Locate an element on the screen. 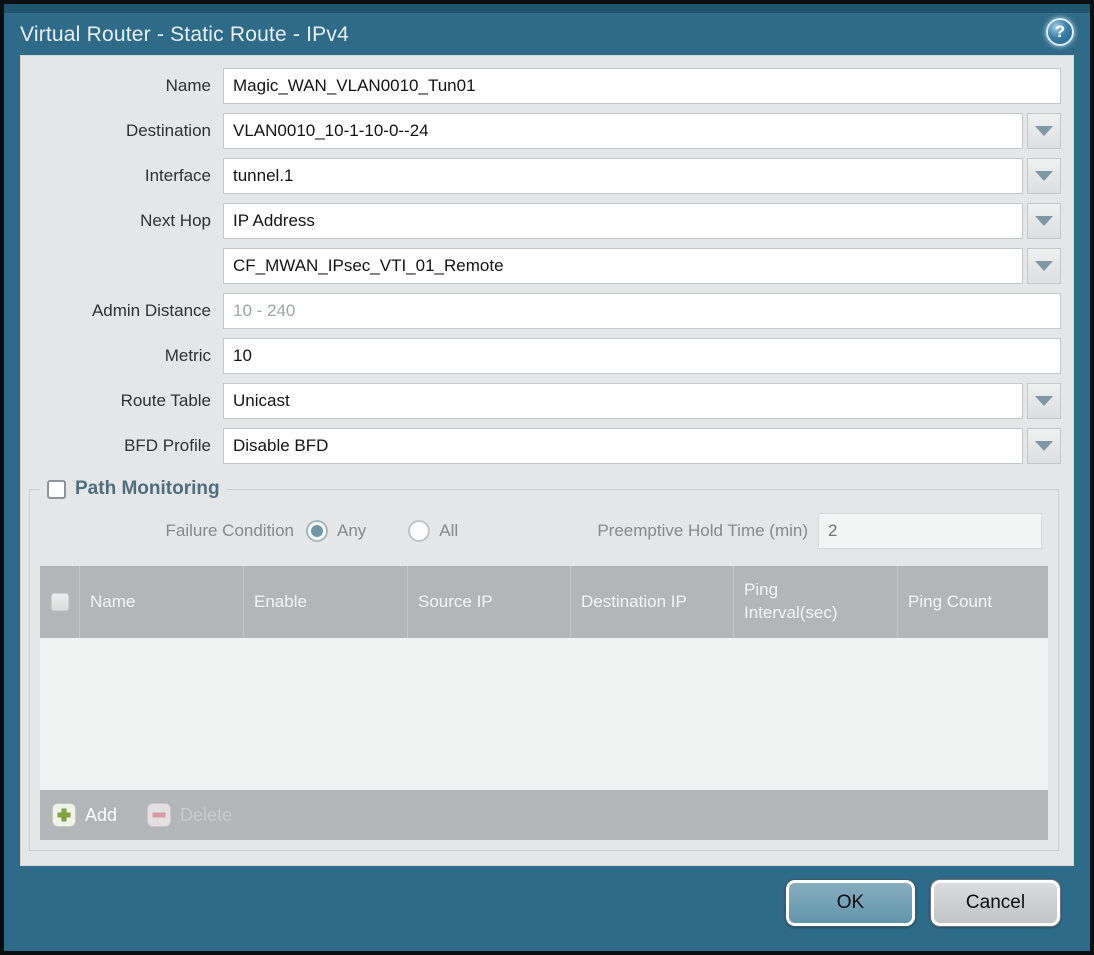 The height and width of the screenshot is (955, 1094). bfd-profile-row: BFD Profile is located at coordinates (544, 446).